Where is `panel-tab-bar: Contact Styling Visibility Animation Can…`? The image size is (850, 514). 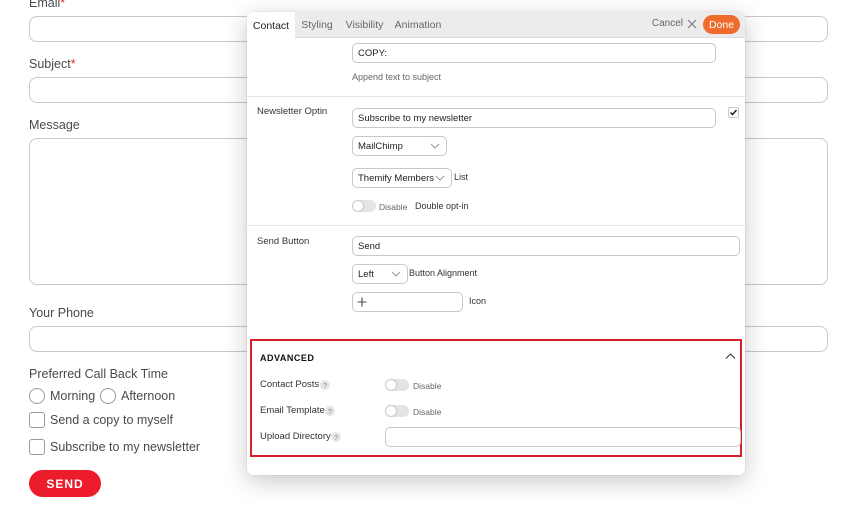
panel-tab-bar: Contact Styling Visibility Animation Can… is located at coordinates (496, 25).